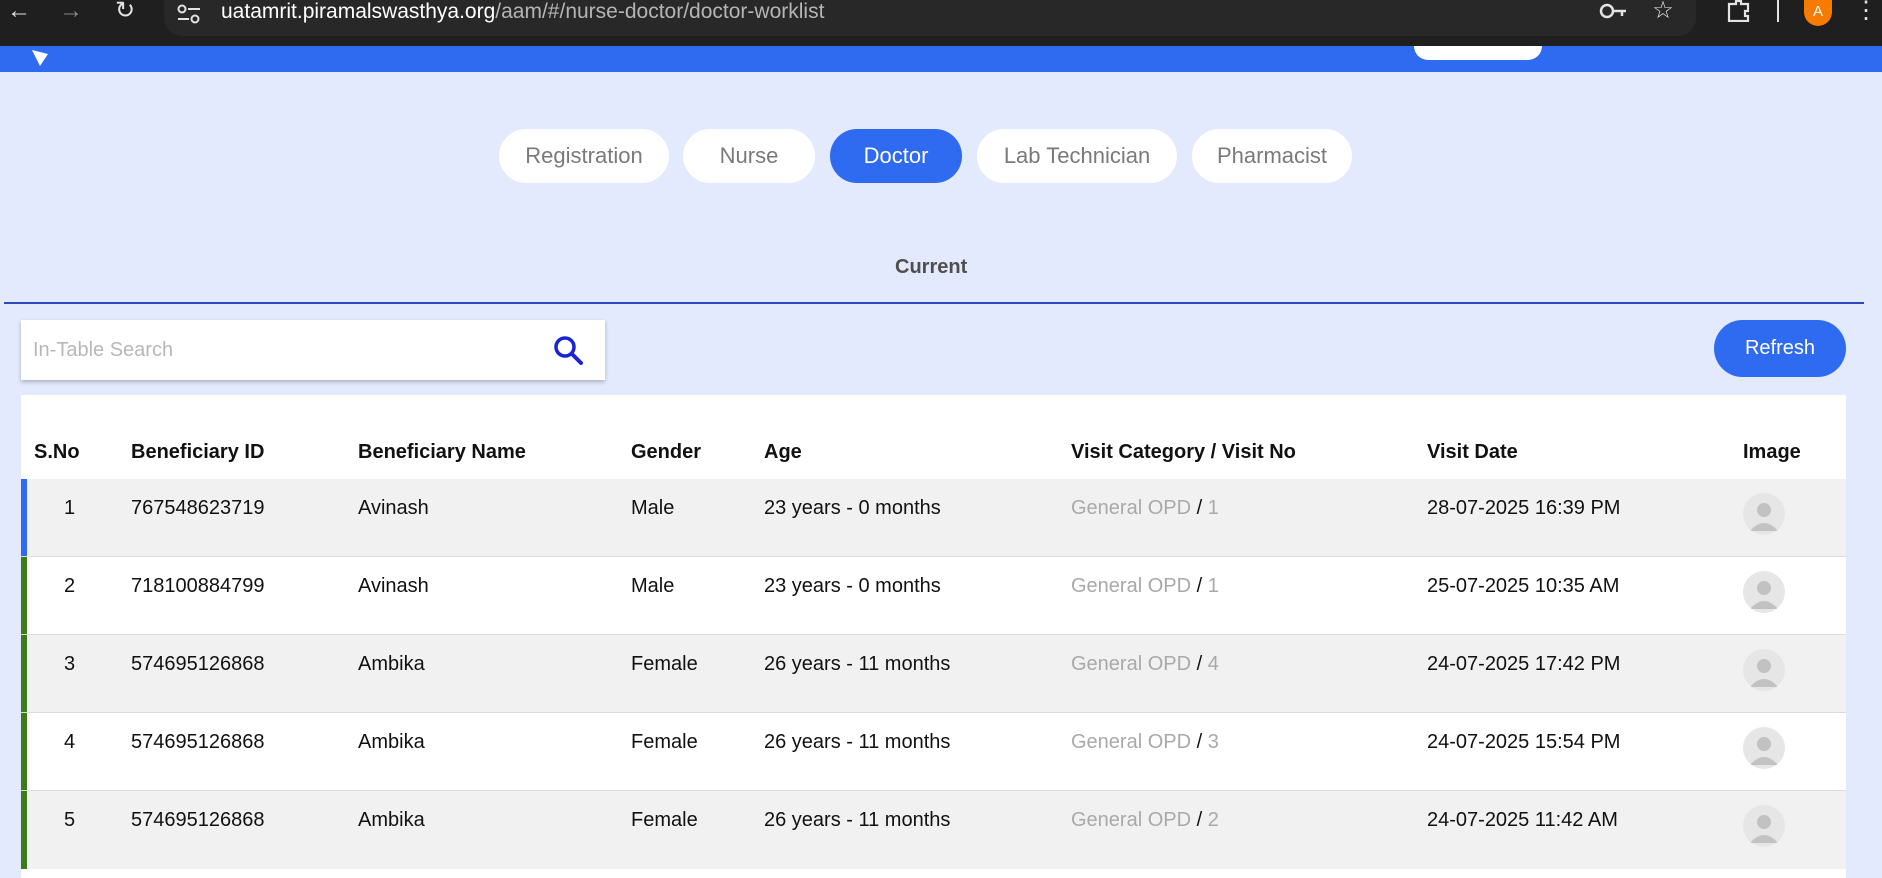  Describe the element at coordinates (1272, 156) in the screenshot. I see `tab-pharmacist: Pharmacist` at that location.